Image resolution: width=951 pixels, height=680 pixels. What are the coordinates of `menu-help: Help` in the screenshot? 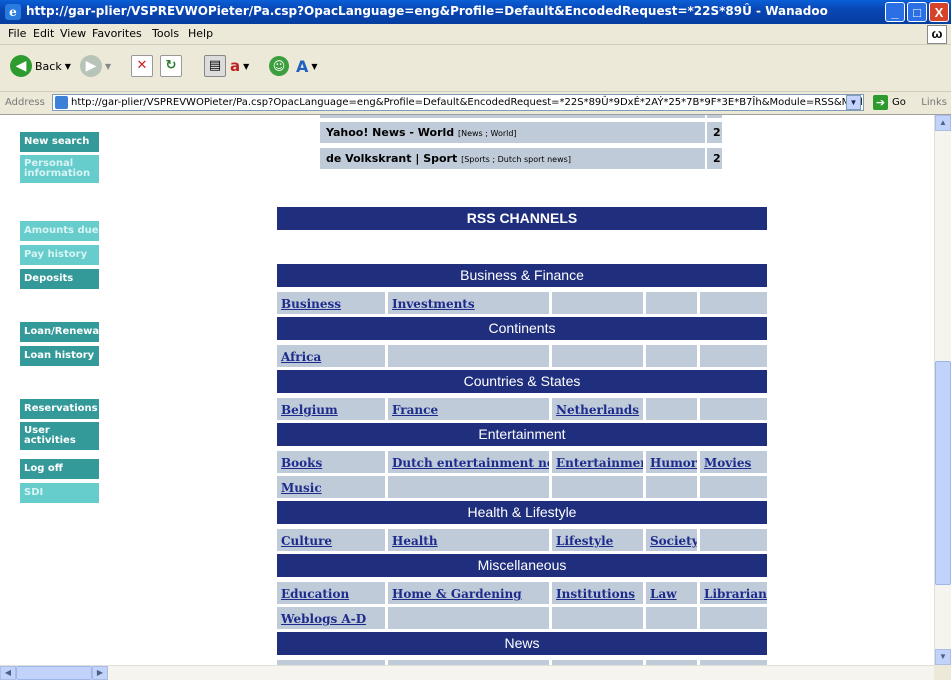 It's located at (200, 33).